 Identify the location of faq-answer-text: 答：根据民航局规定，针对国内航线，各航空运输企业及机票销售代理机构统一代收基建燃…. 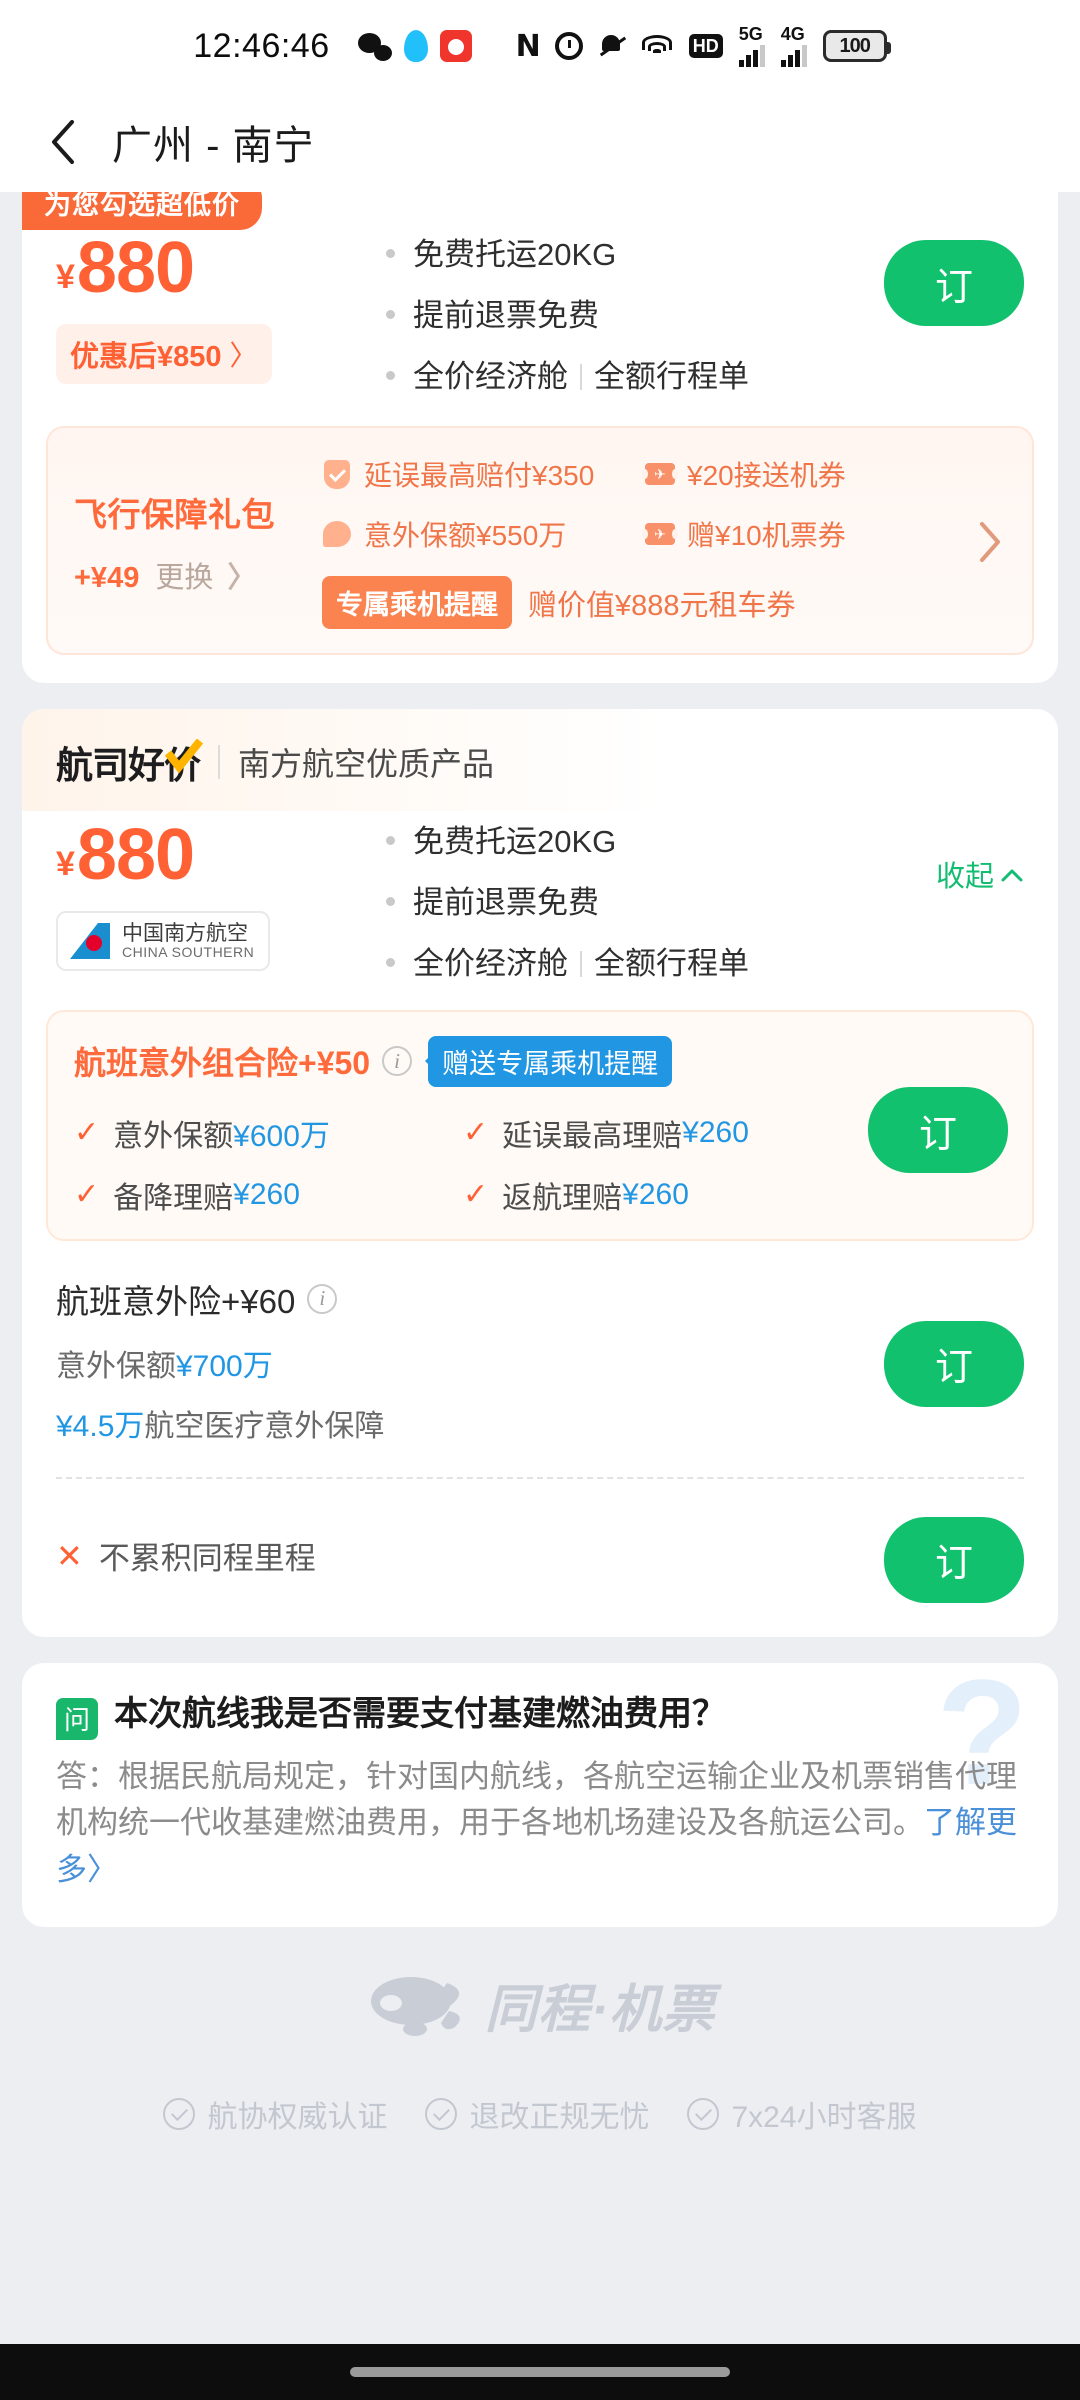
(536, 1799).